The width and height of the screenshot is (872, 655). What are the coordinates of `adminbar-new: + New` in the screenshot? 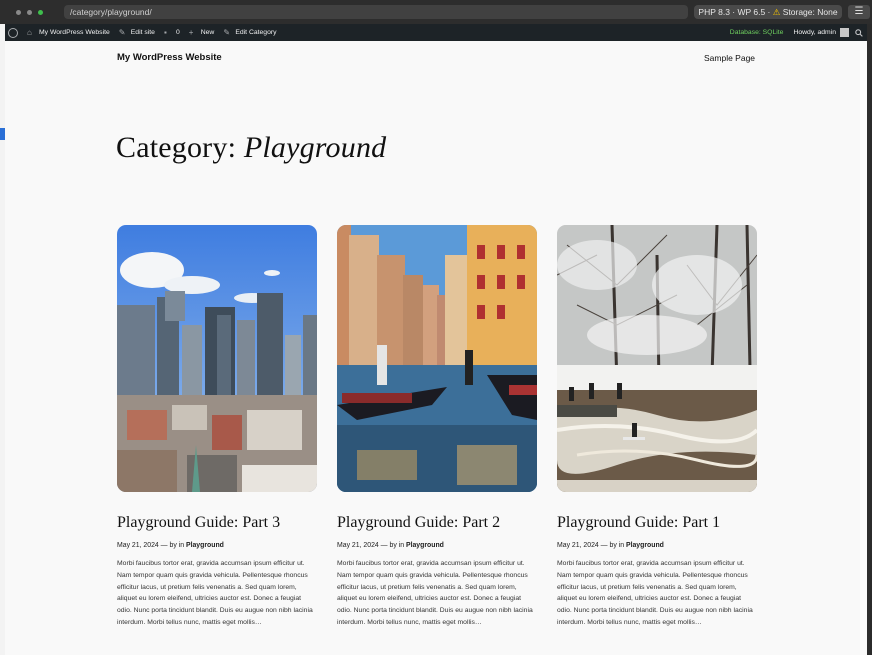 It's located at (201, 32).